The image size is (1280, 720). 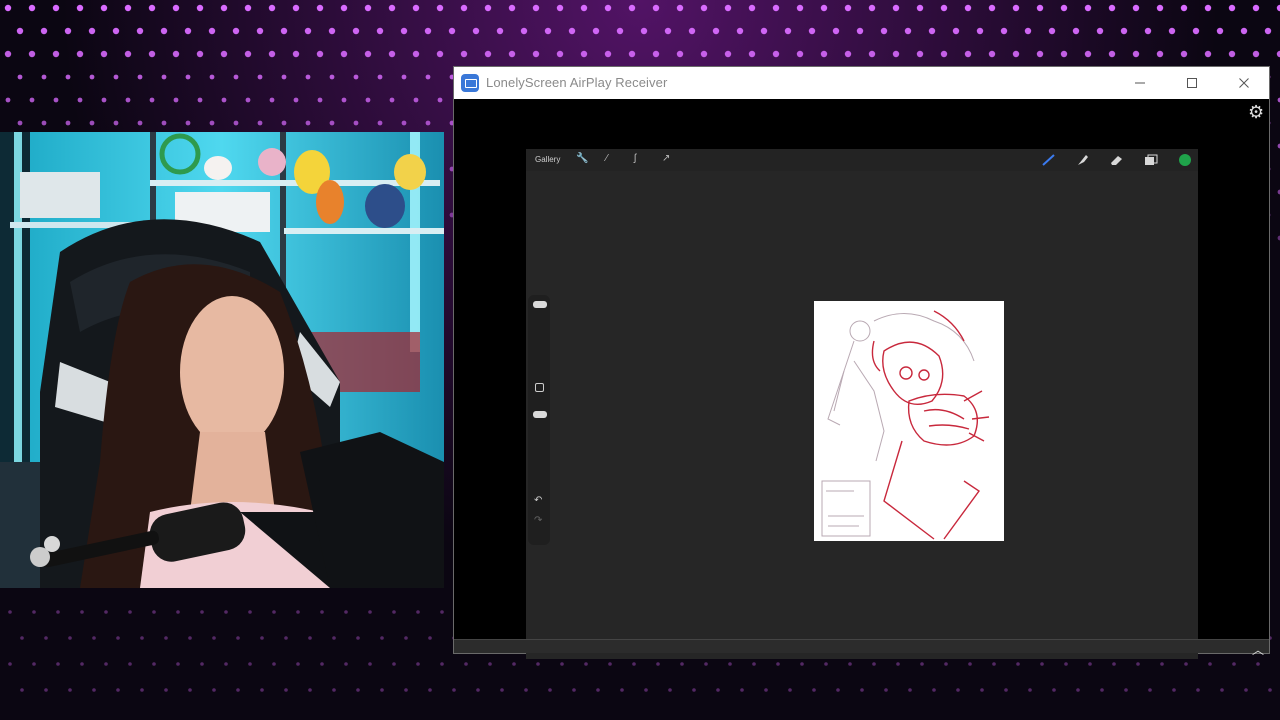 What do you see at coordinates (1049, 160) in the screenshot?
I see `brush-icon` at bounding box center [1049, 160].